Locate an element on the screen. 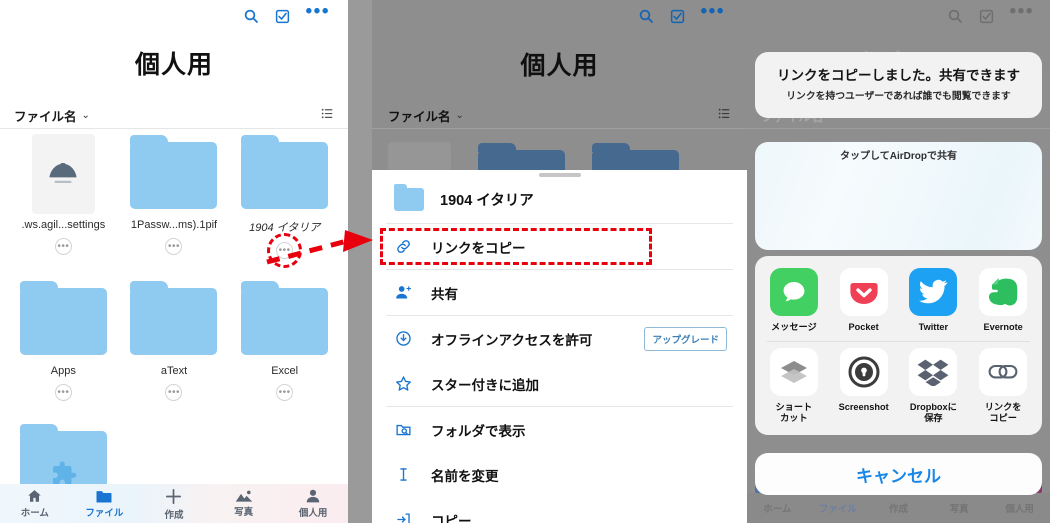 The height and width of the screenshot is (523, 1050). context-menu-header: 1904 イタリア is located at coordinates (559, 202).